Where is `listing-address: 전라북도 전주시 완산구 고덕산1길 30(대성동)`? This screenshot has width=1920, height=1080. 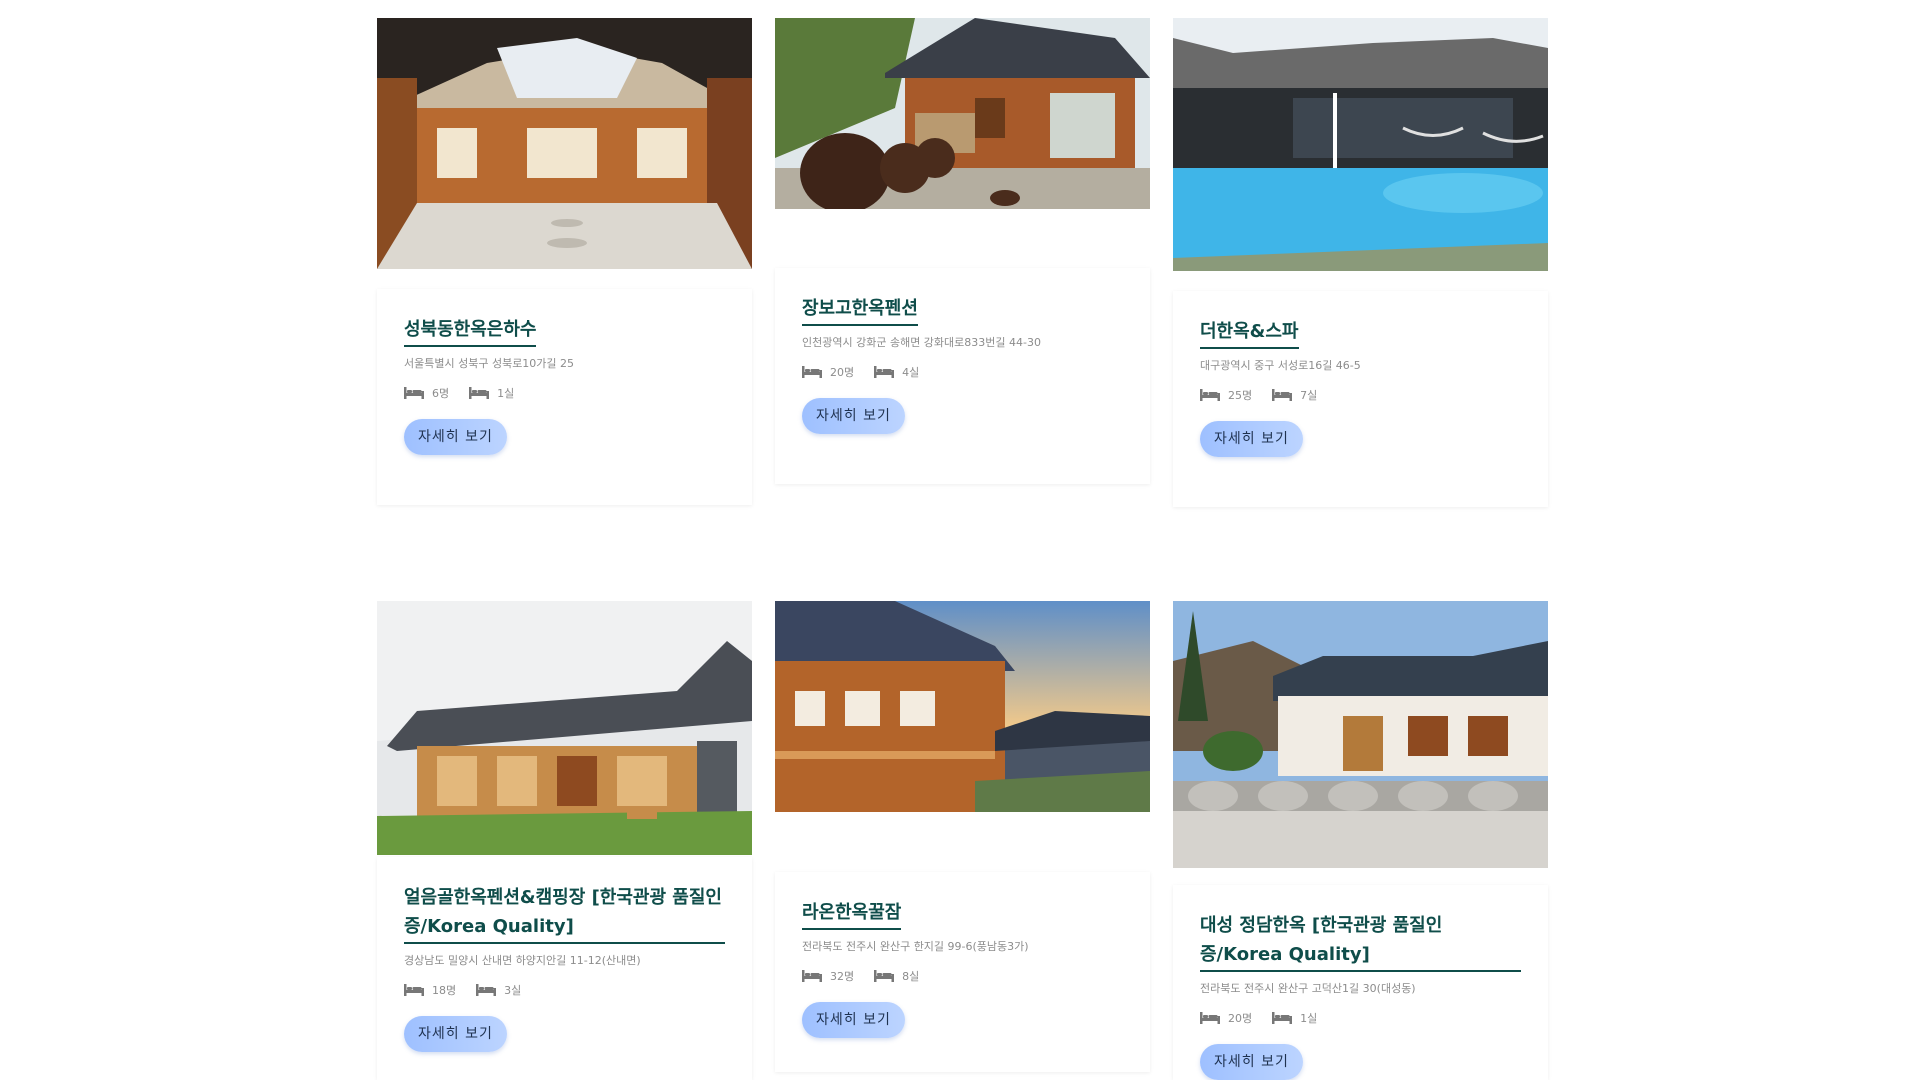
listing-address: 전라북도 전주시 완산구 고덕산1길 30(대성동) is located at coordinates (1308, 988).